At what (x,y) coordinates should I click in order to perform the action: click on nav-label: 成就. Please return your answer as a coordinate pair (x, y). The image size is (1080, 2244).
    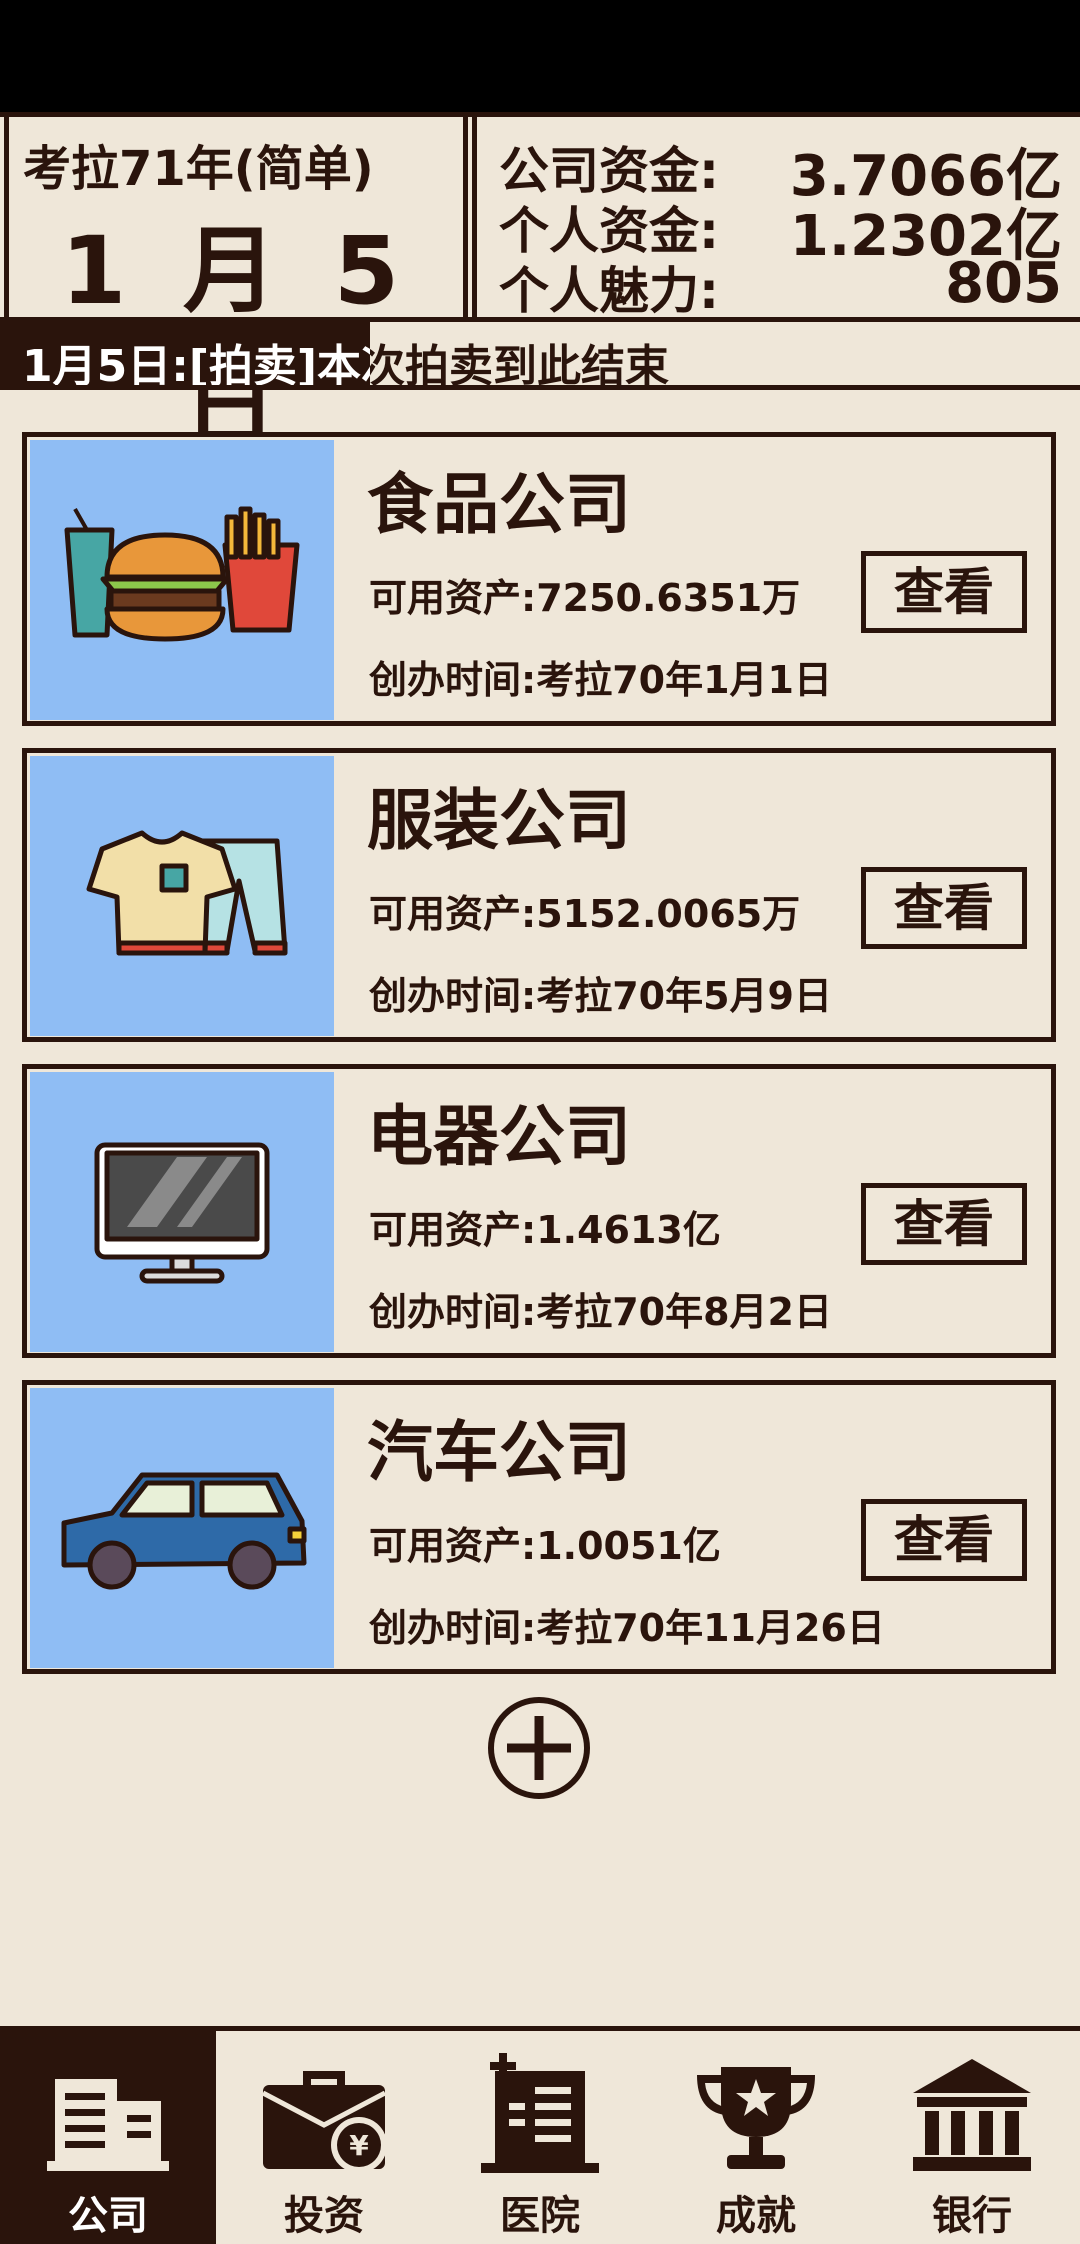
    Looking at the image, I should click on (756, 2216).